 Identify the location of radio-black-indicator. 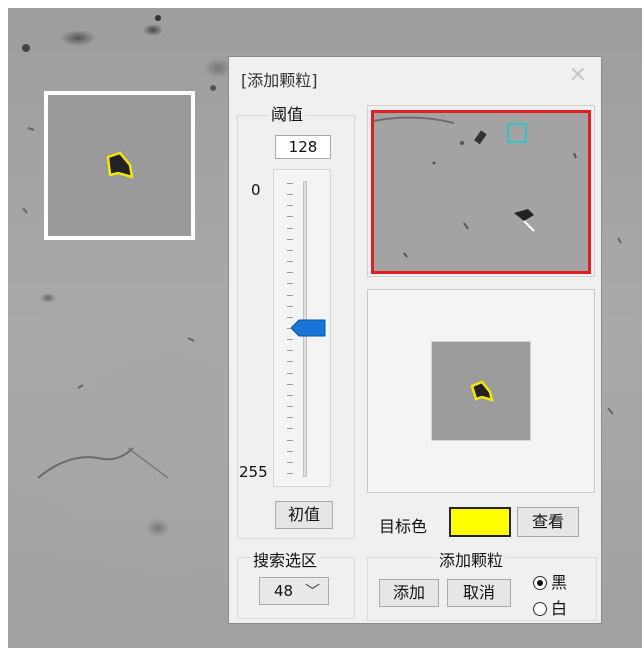
(540, 583).